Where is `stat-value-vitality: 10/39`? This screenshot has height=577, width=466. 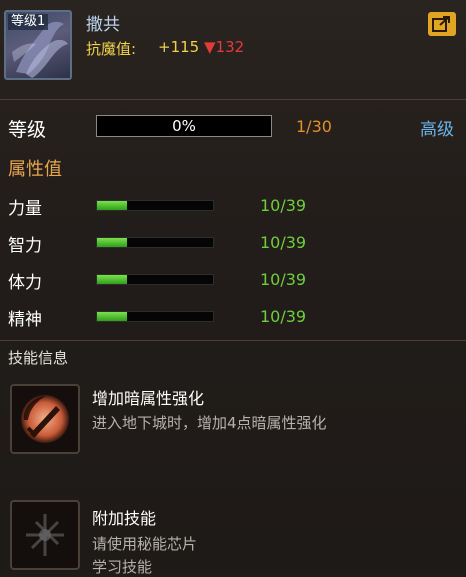 stat-value-vitality: 10/39 is located at coordinates (283, 279).